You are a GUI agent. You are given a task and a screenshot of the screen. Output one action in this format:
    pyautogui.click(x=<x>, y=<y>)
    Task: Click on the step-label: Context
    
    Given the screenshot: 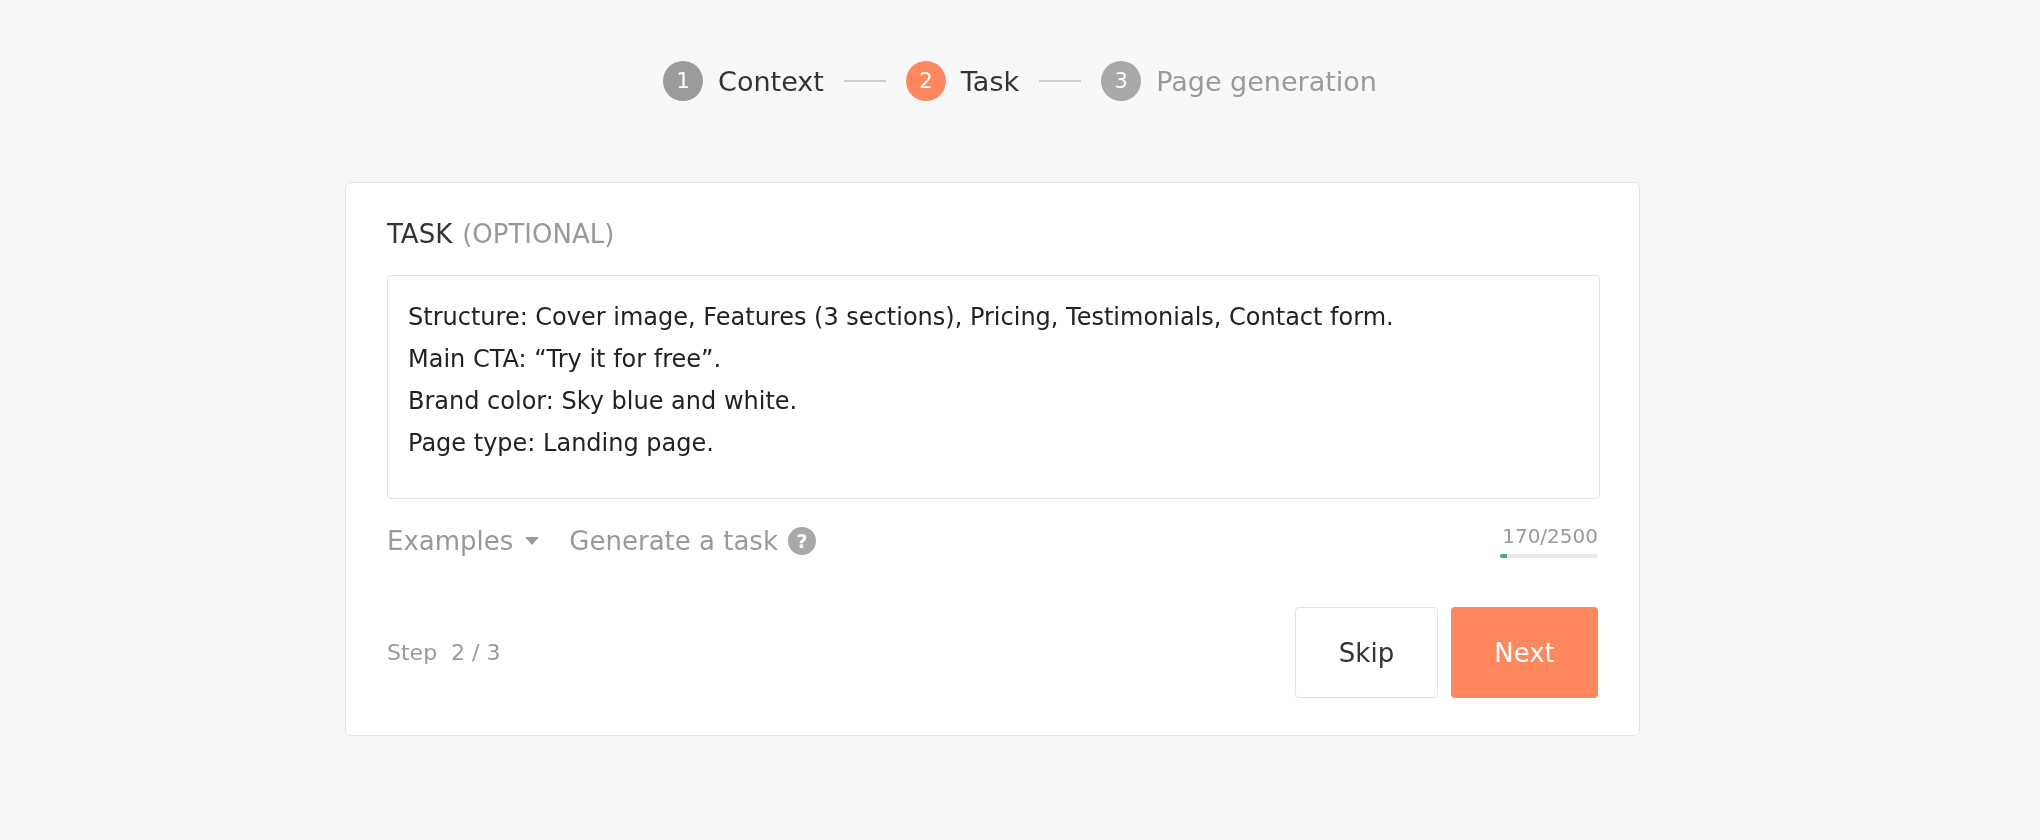 What is the action you would take?
    pyautogui.click(x=771, y=81)
    